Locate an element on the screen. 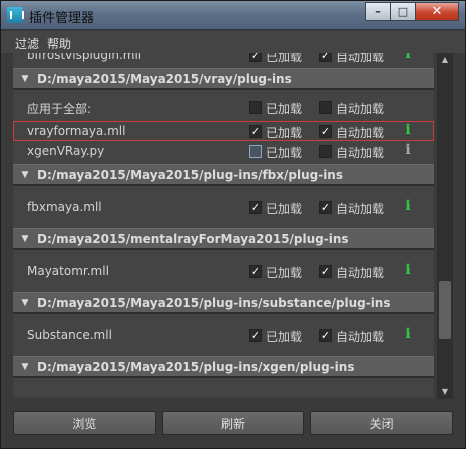 The width and height of the screenshot is (466, 449). apply-all-row: 应用于全部: 已加载 自动加载 is located at coordinates (223, 107).